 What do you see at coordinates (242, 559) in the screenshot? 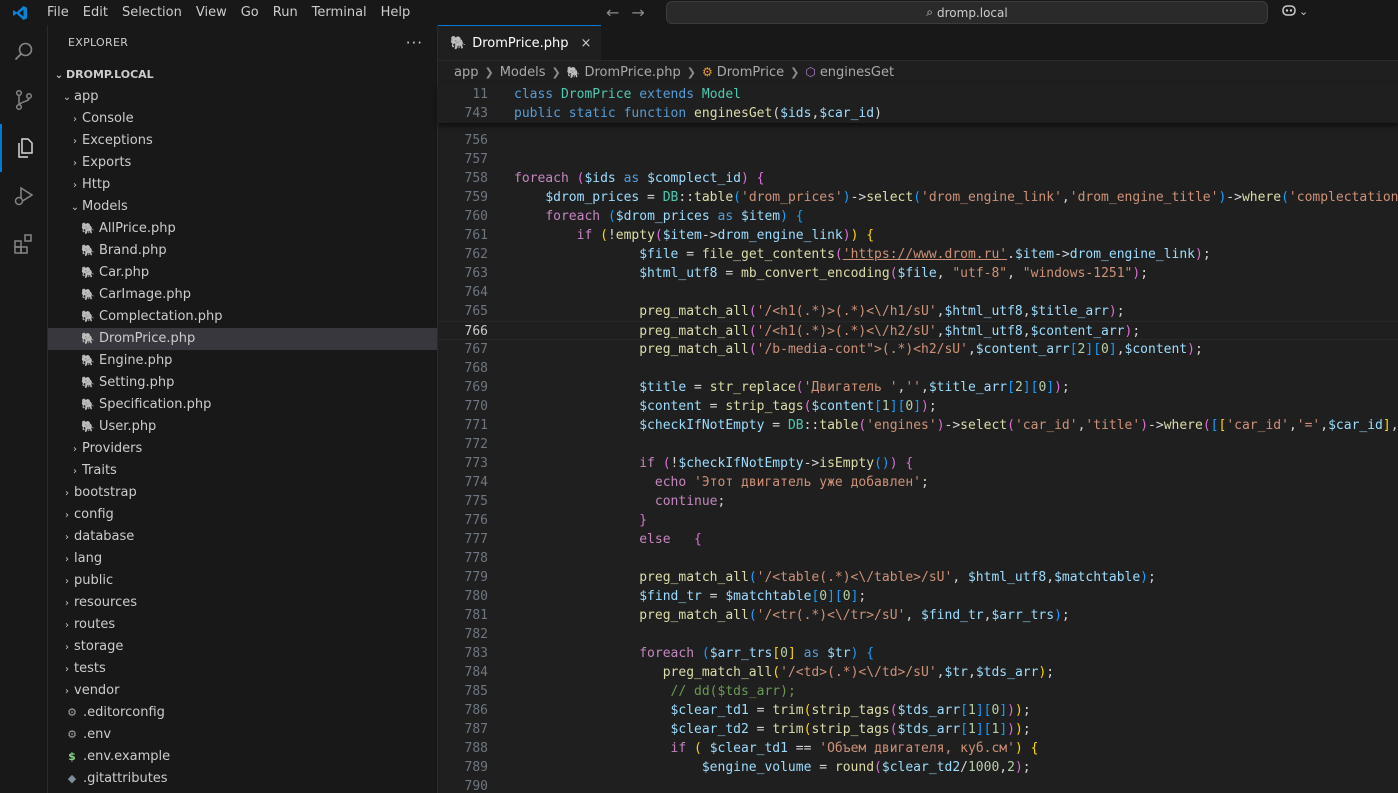
I see `tree-folder-lang: › lang` at bounding box center [242, 559].